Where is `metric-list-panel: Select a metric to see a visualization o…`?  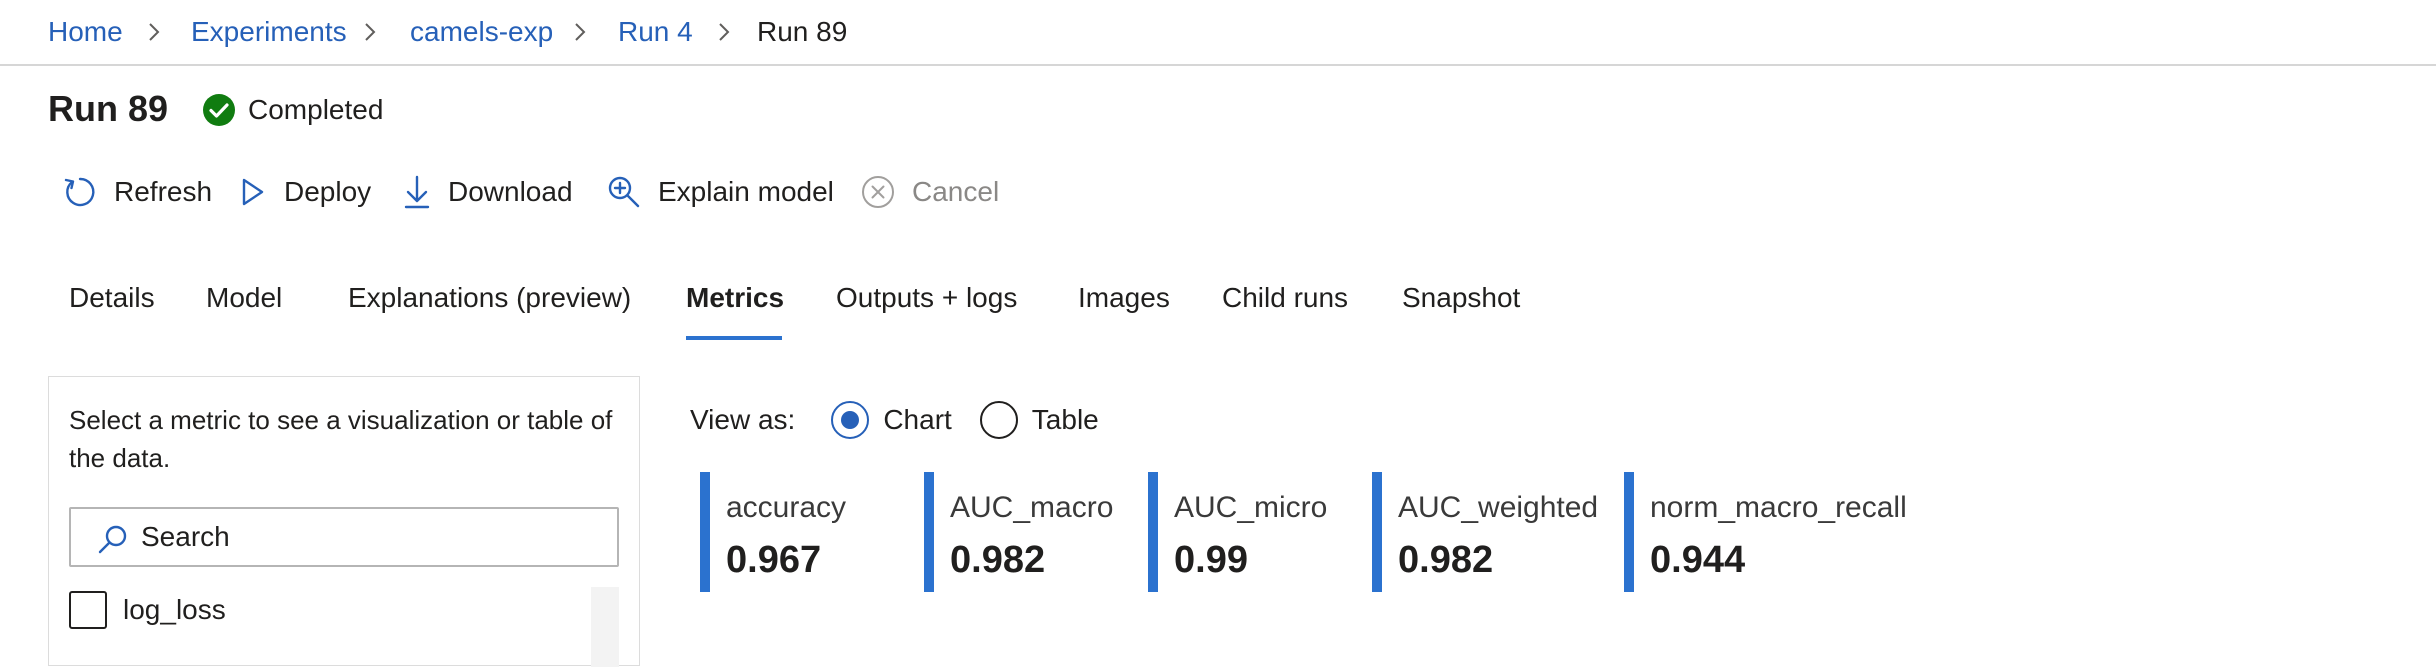
metric-list-panel: Select a metric to see a visualization o… is located at coordinates (344, 521).